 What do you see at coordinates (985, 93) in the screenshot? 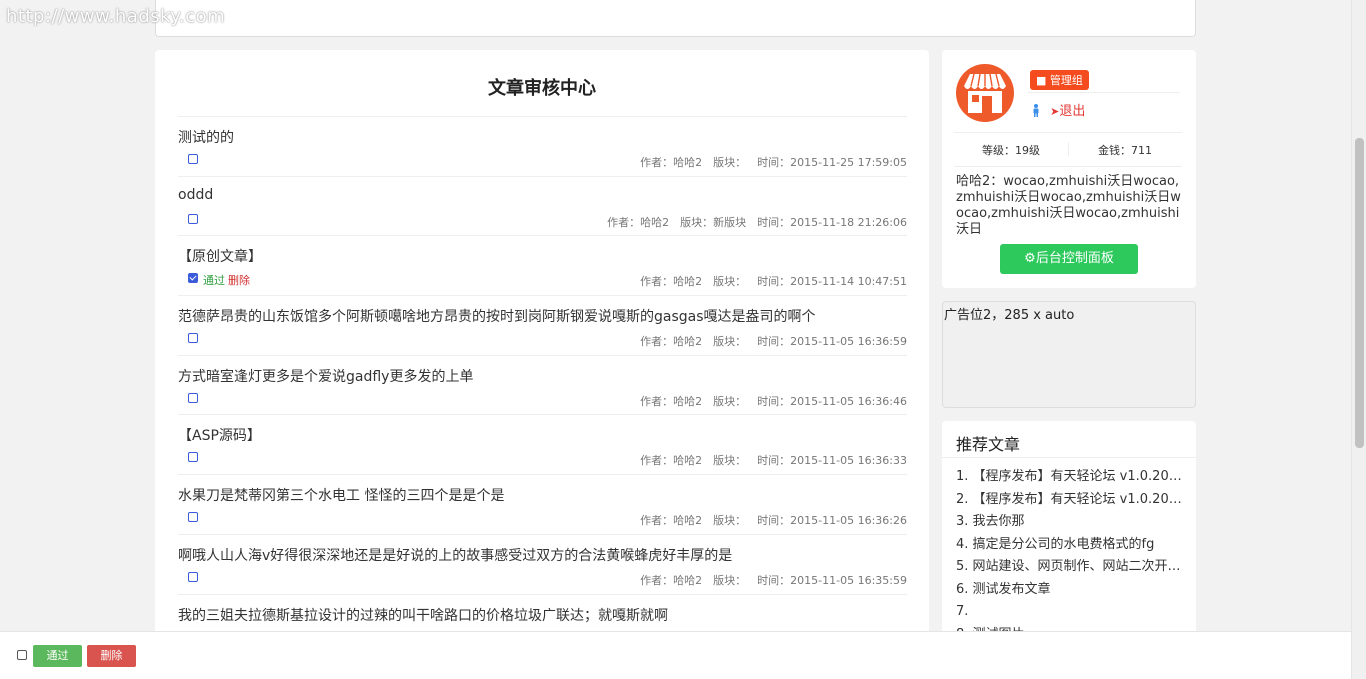
I see `shop-avatar-icon` at bounding box center [985, 93].